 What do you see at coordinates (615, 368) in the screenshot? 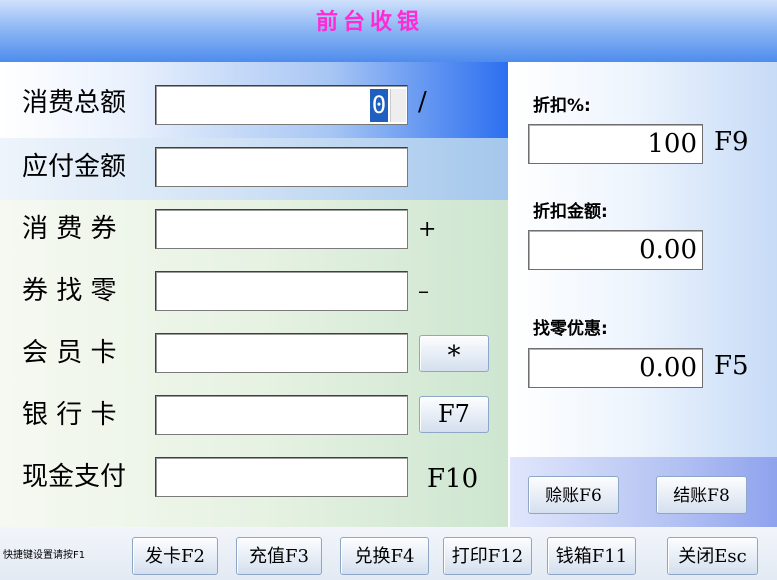
I see `change-discount-input: 0.00` at bounding box center [615, 368].